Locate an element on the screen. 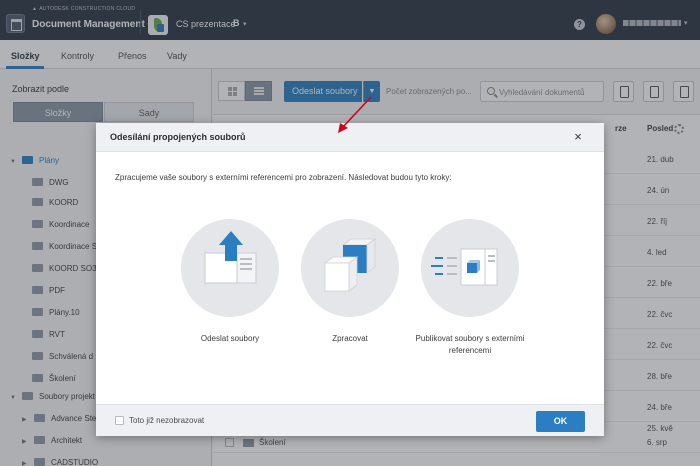  step-publish-illustration is located at coordinates (470, 268).